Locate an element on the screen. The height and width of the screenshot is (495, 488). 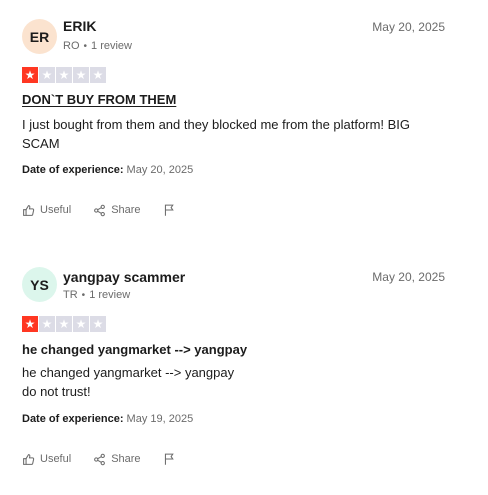
reviewer-meta: RO • 1 review is located at coordinates (97, 46).